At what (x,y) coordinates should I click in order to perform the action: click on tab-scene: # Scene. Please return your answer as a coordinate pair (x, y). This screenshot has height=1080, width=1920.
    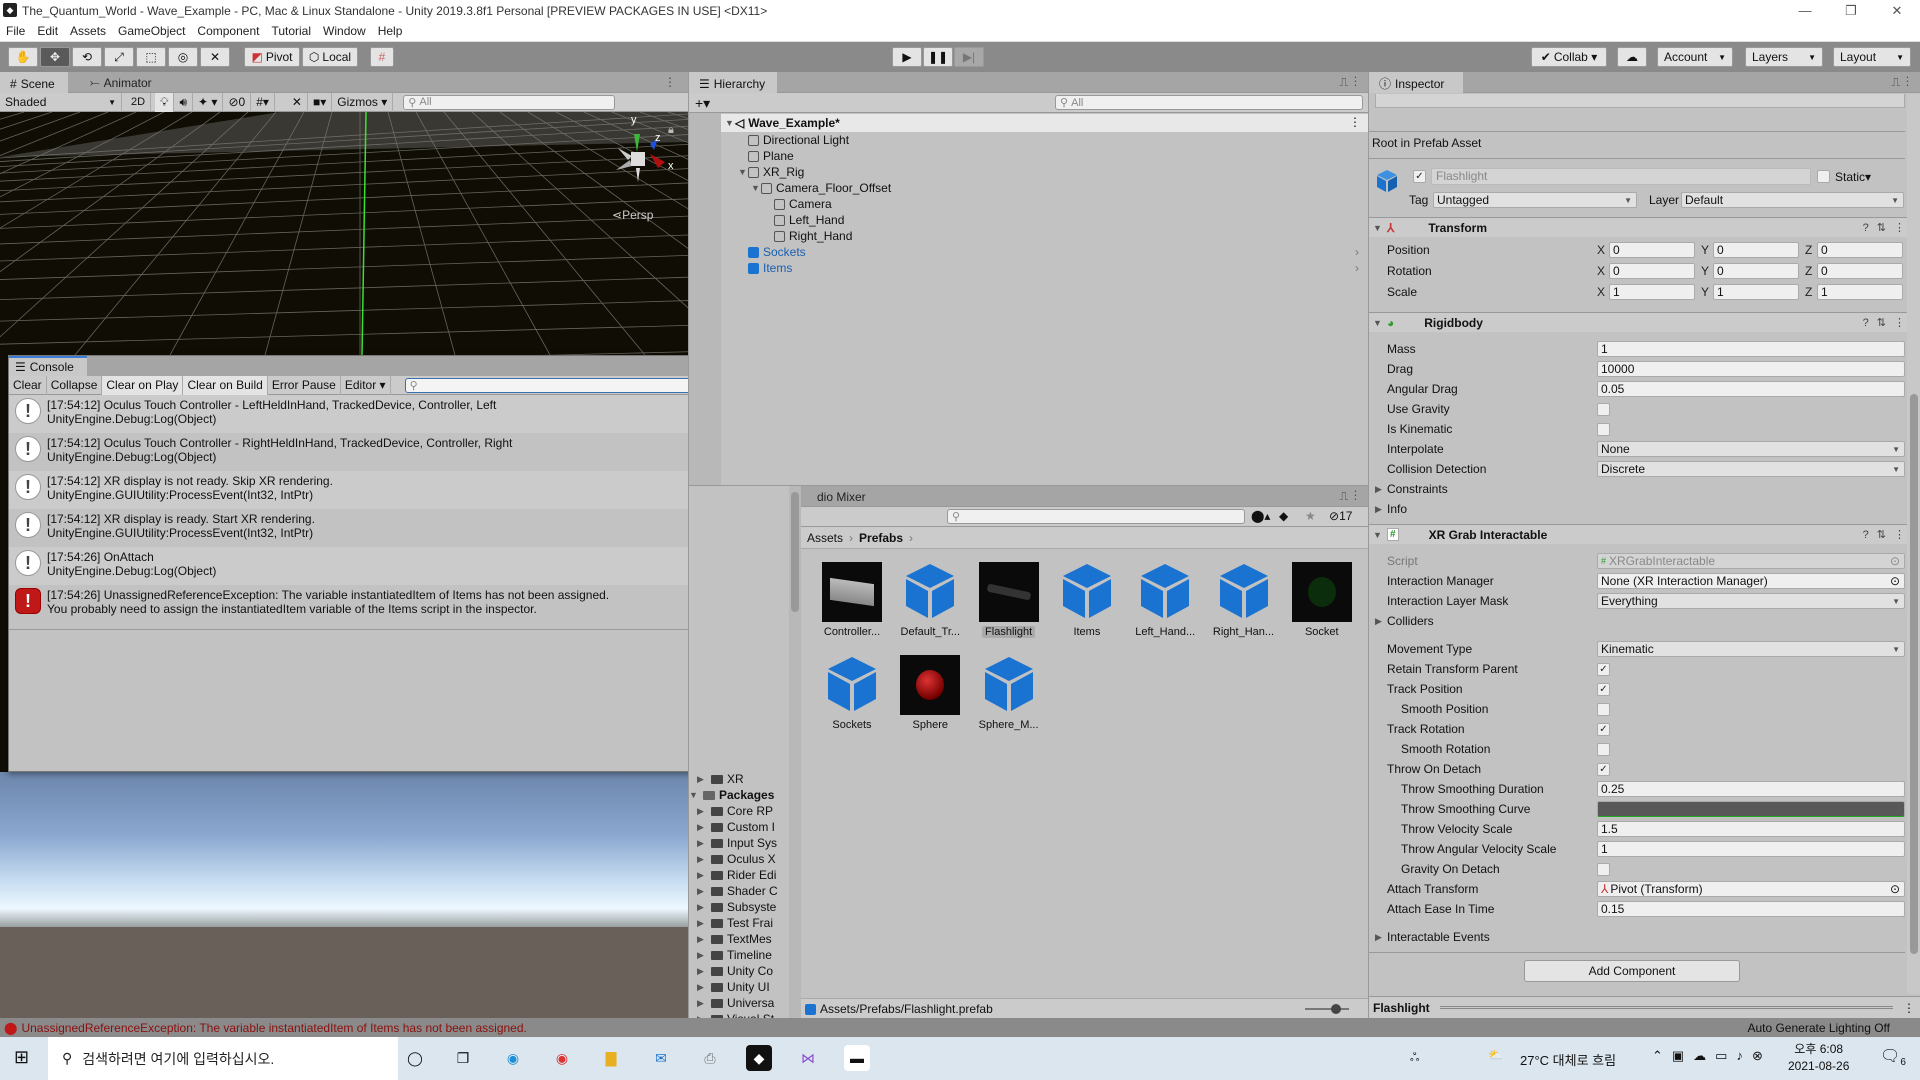
    Looking at the image, I should click on (34, 82).